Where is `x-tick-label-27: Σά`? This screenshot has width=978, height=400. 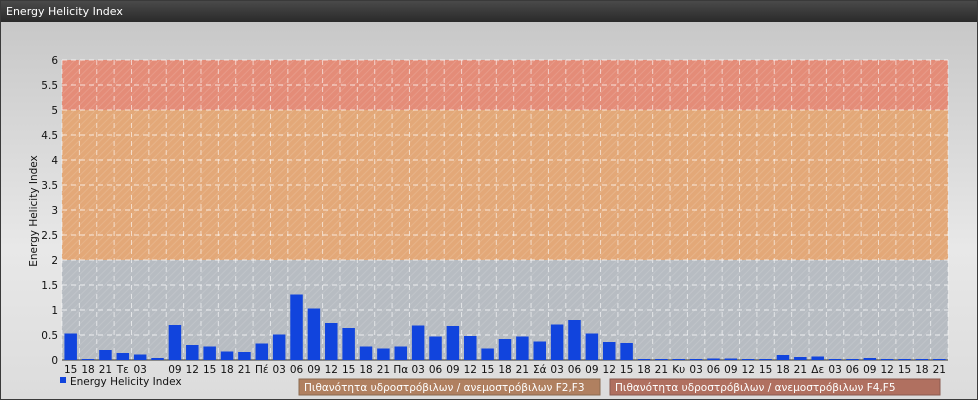 x-tick-label-27: Σά is located at coordinates (540, 370).